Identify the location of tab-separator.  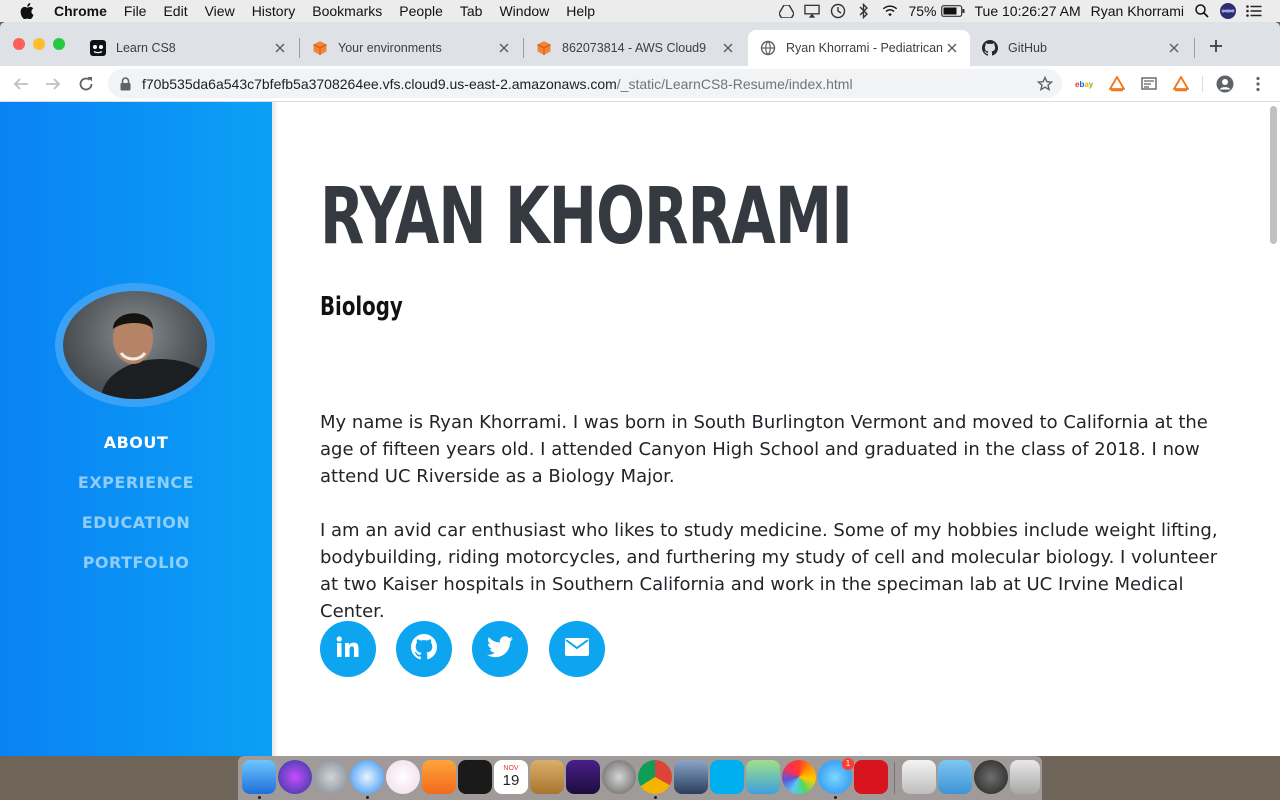
(1194, 48).